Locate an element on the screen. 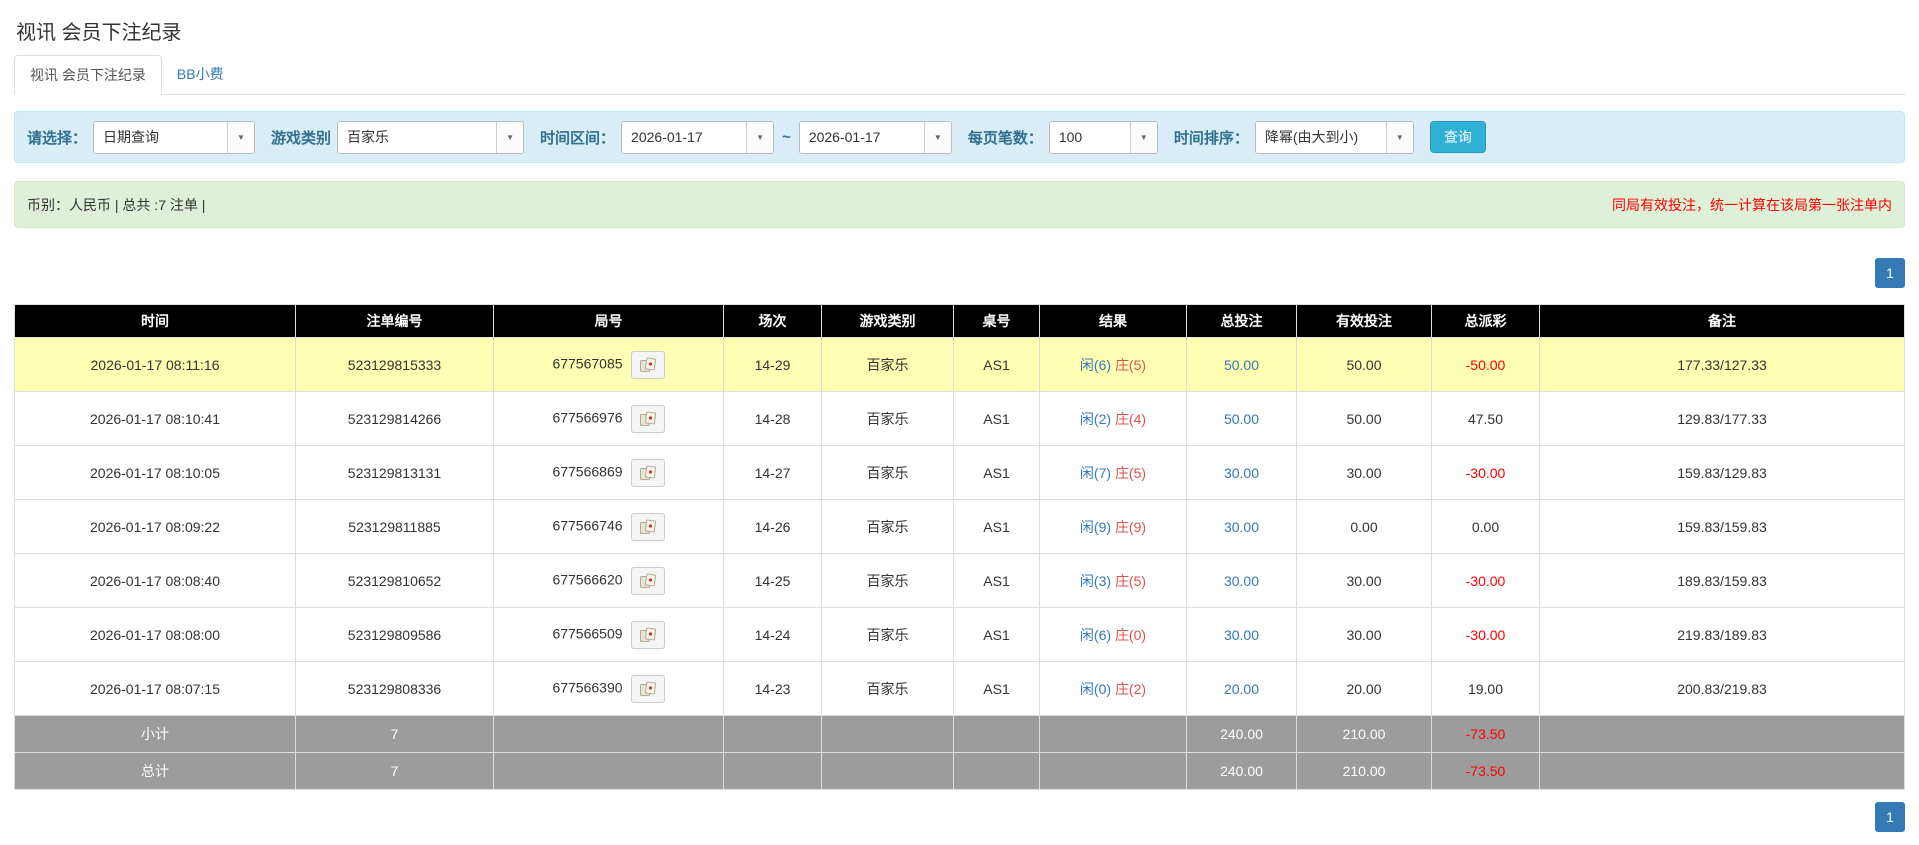  select-type-caret-button: ▼ is located at coordinates (241, 137).